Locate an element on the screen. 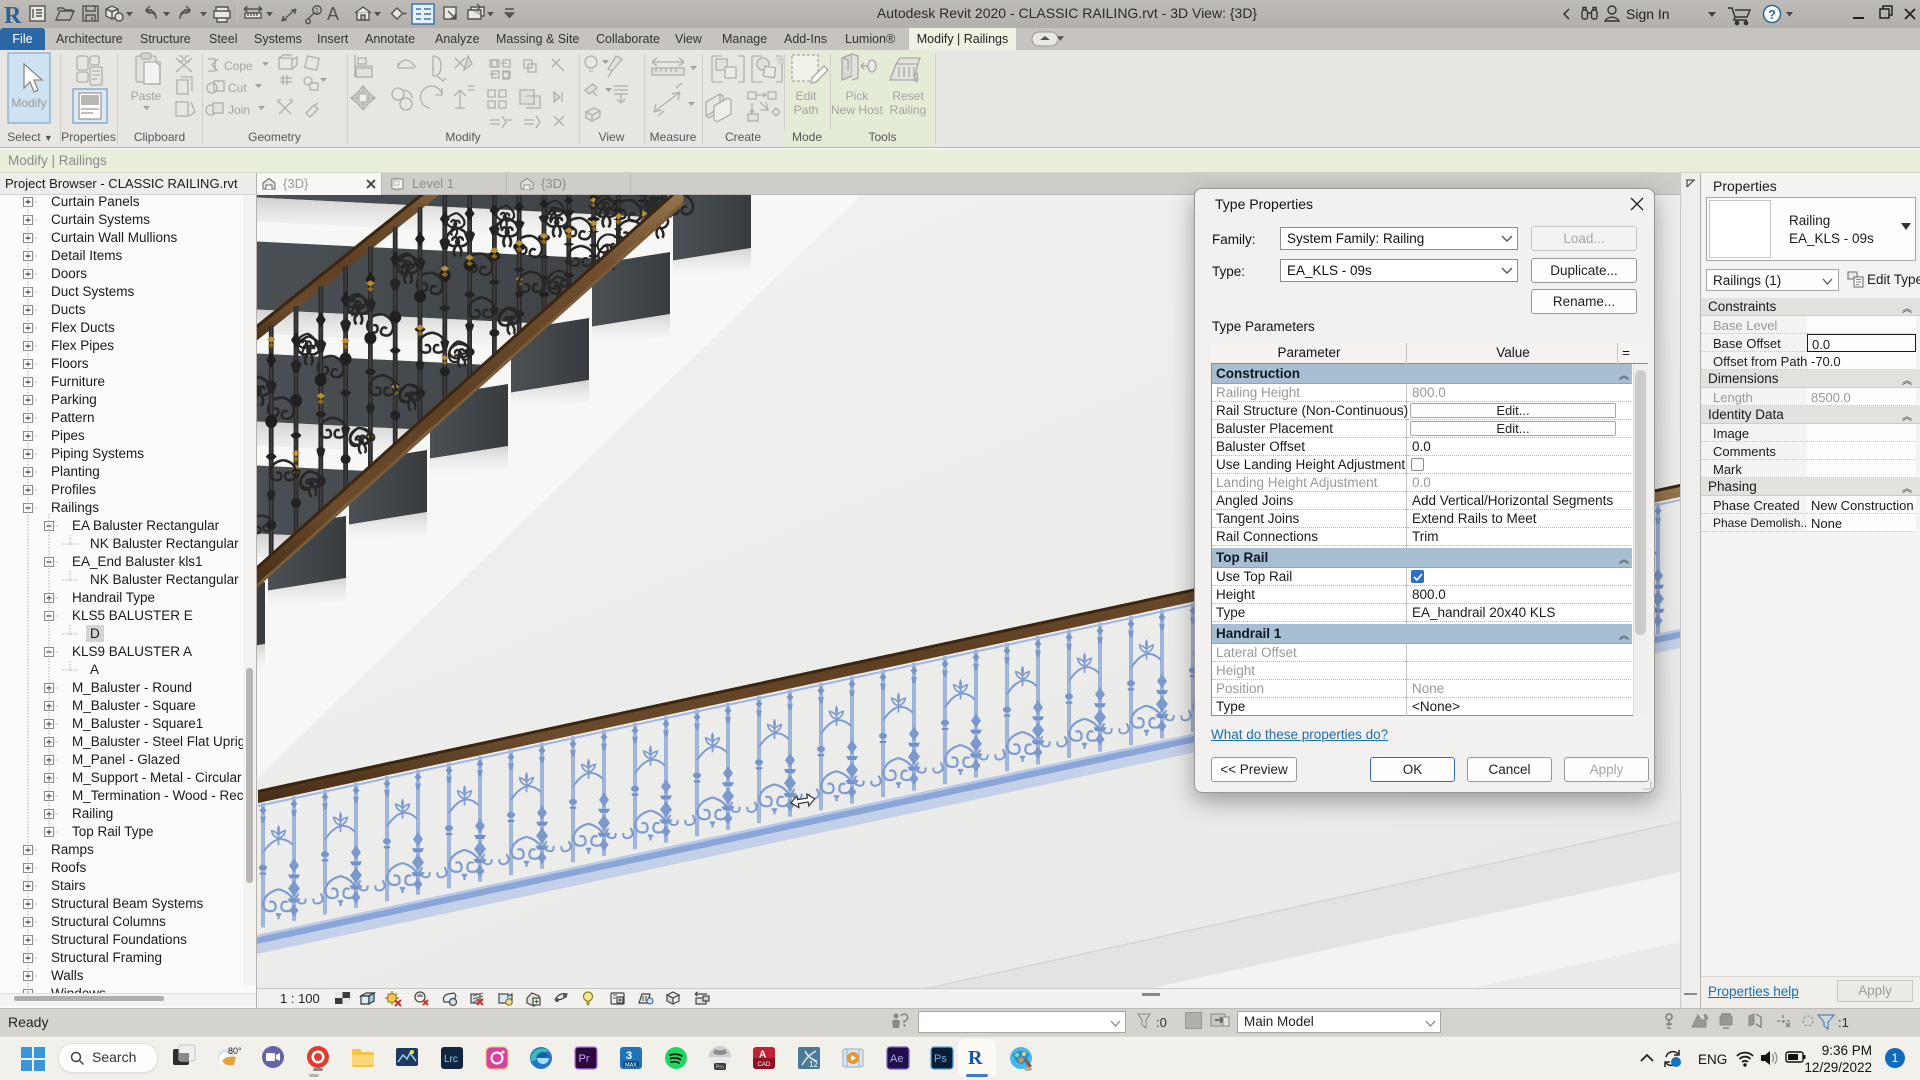 The width and height of the screenshot is (1920, 1080). svg-text: Join is located at coordinates (239, 110).